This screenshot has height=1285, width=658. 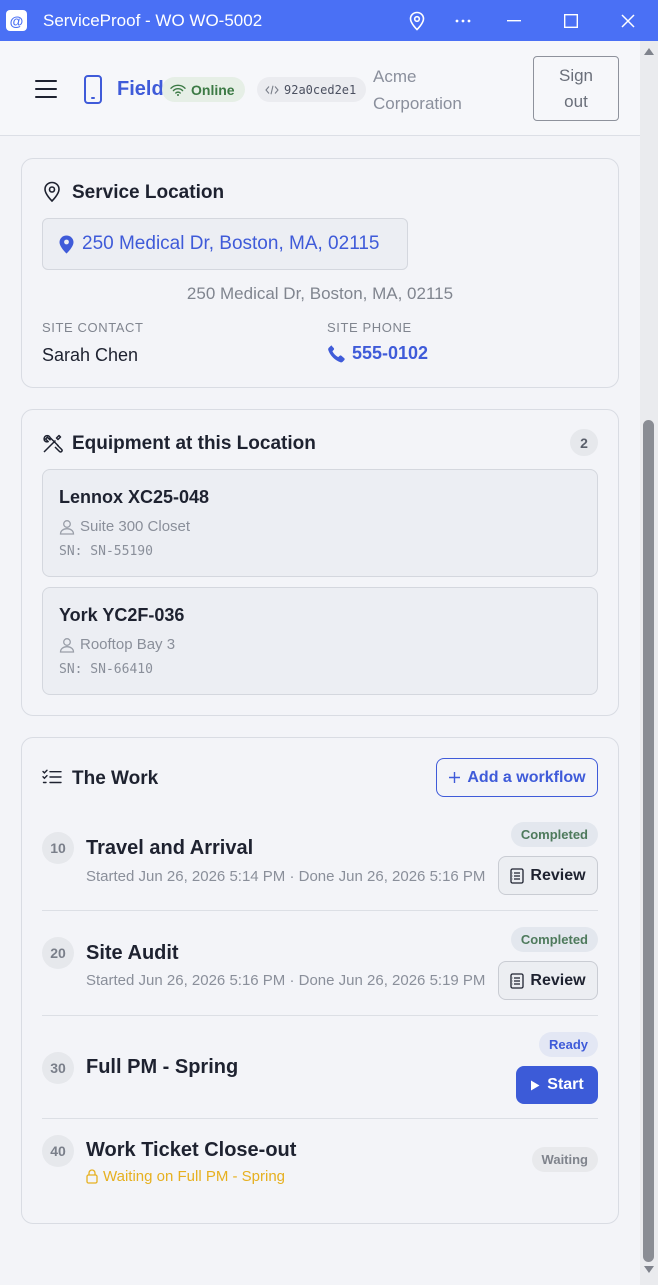 What do you see at coordinates (628, 20) in the screenshot?
I see `close-icon` at bounding box center [628, 20].